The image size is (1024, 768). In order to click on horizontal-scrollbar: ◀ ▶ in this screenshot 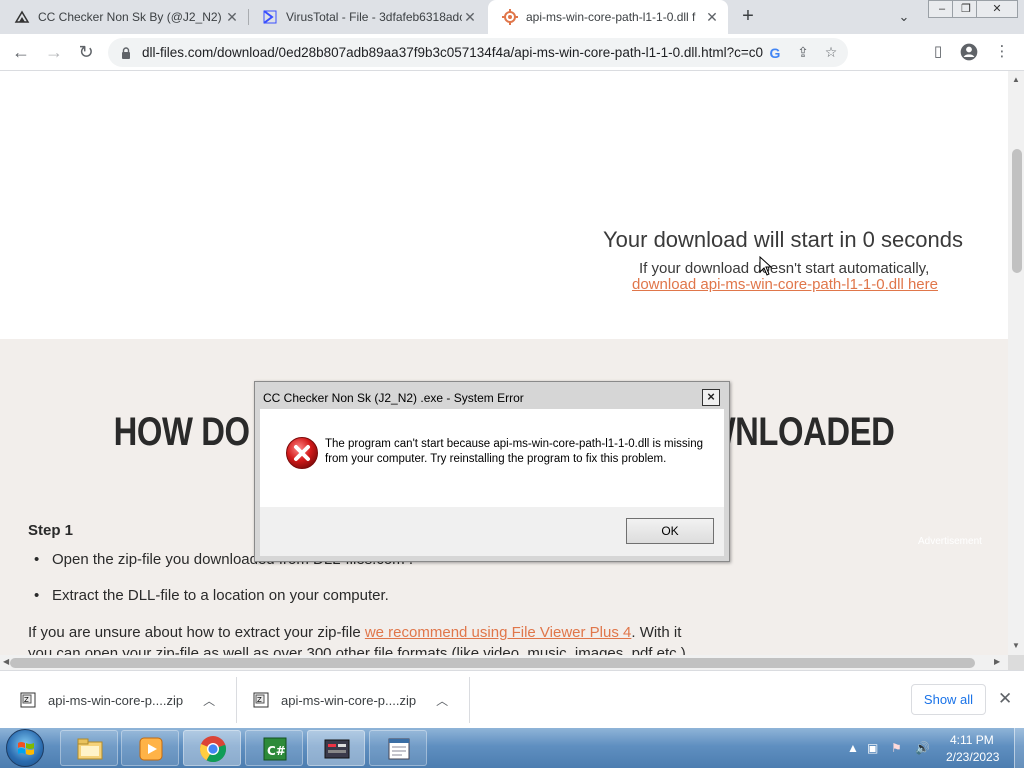, I will do `click(504, 662)`.